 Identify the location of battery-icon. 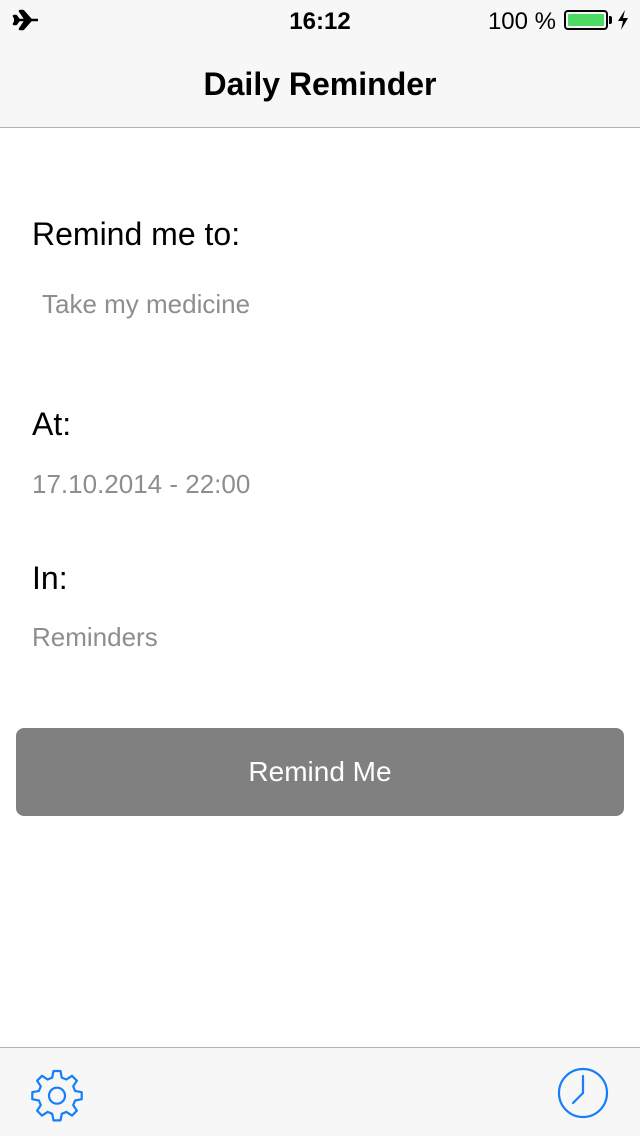
(586, 20).